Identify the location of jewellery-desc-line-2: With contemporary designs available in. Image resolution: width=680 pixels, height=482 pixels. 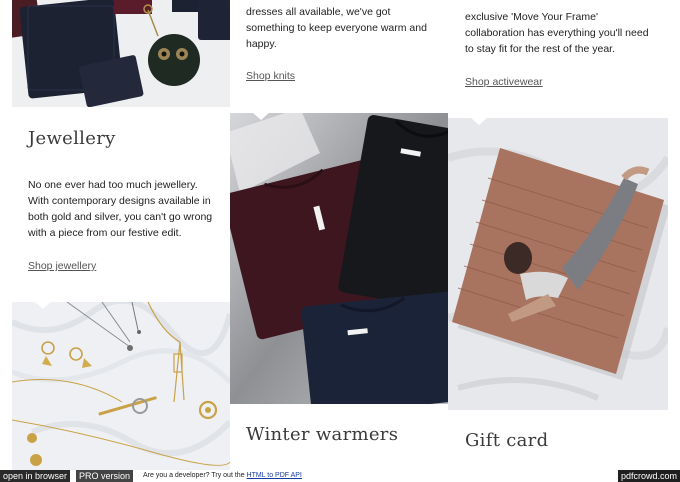
(119, 201).